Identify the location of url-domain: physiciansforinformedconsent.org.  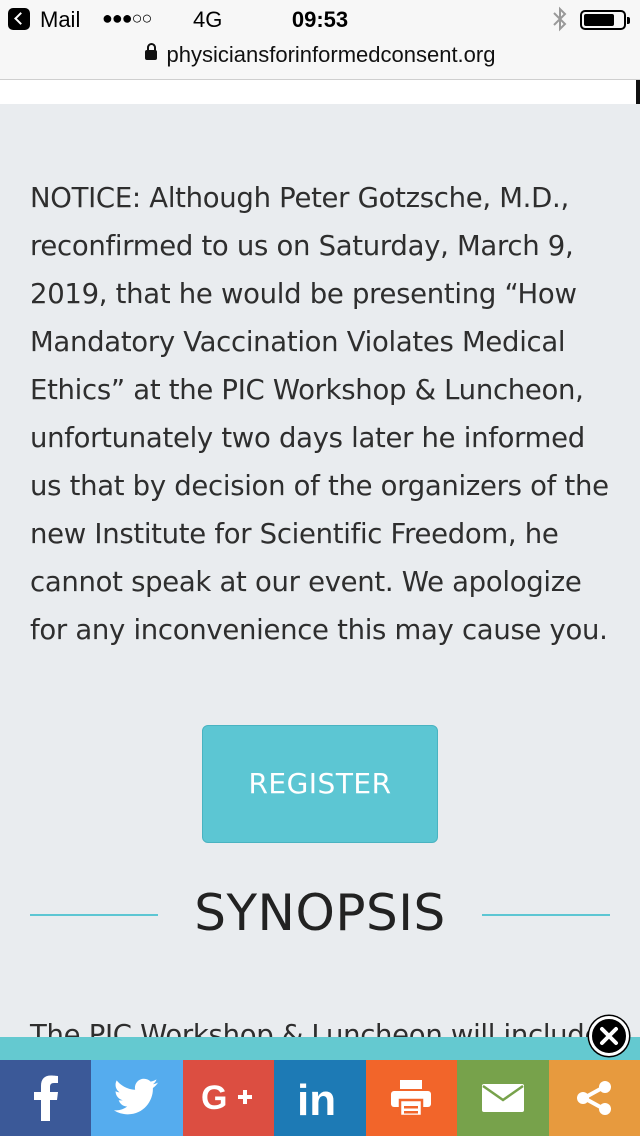
(331, 54).